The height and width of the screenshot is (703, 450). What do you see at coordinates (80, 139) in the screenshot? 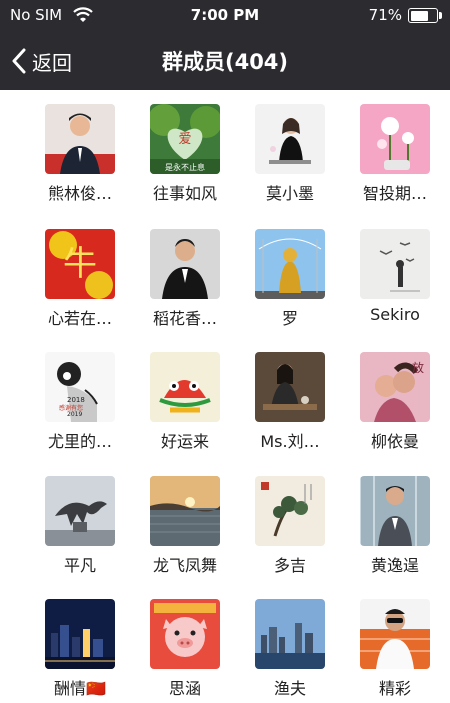
I see `avatar-man-suit` at bounding box center [80, 139].